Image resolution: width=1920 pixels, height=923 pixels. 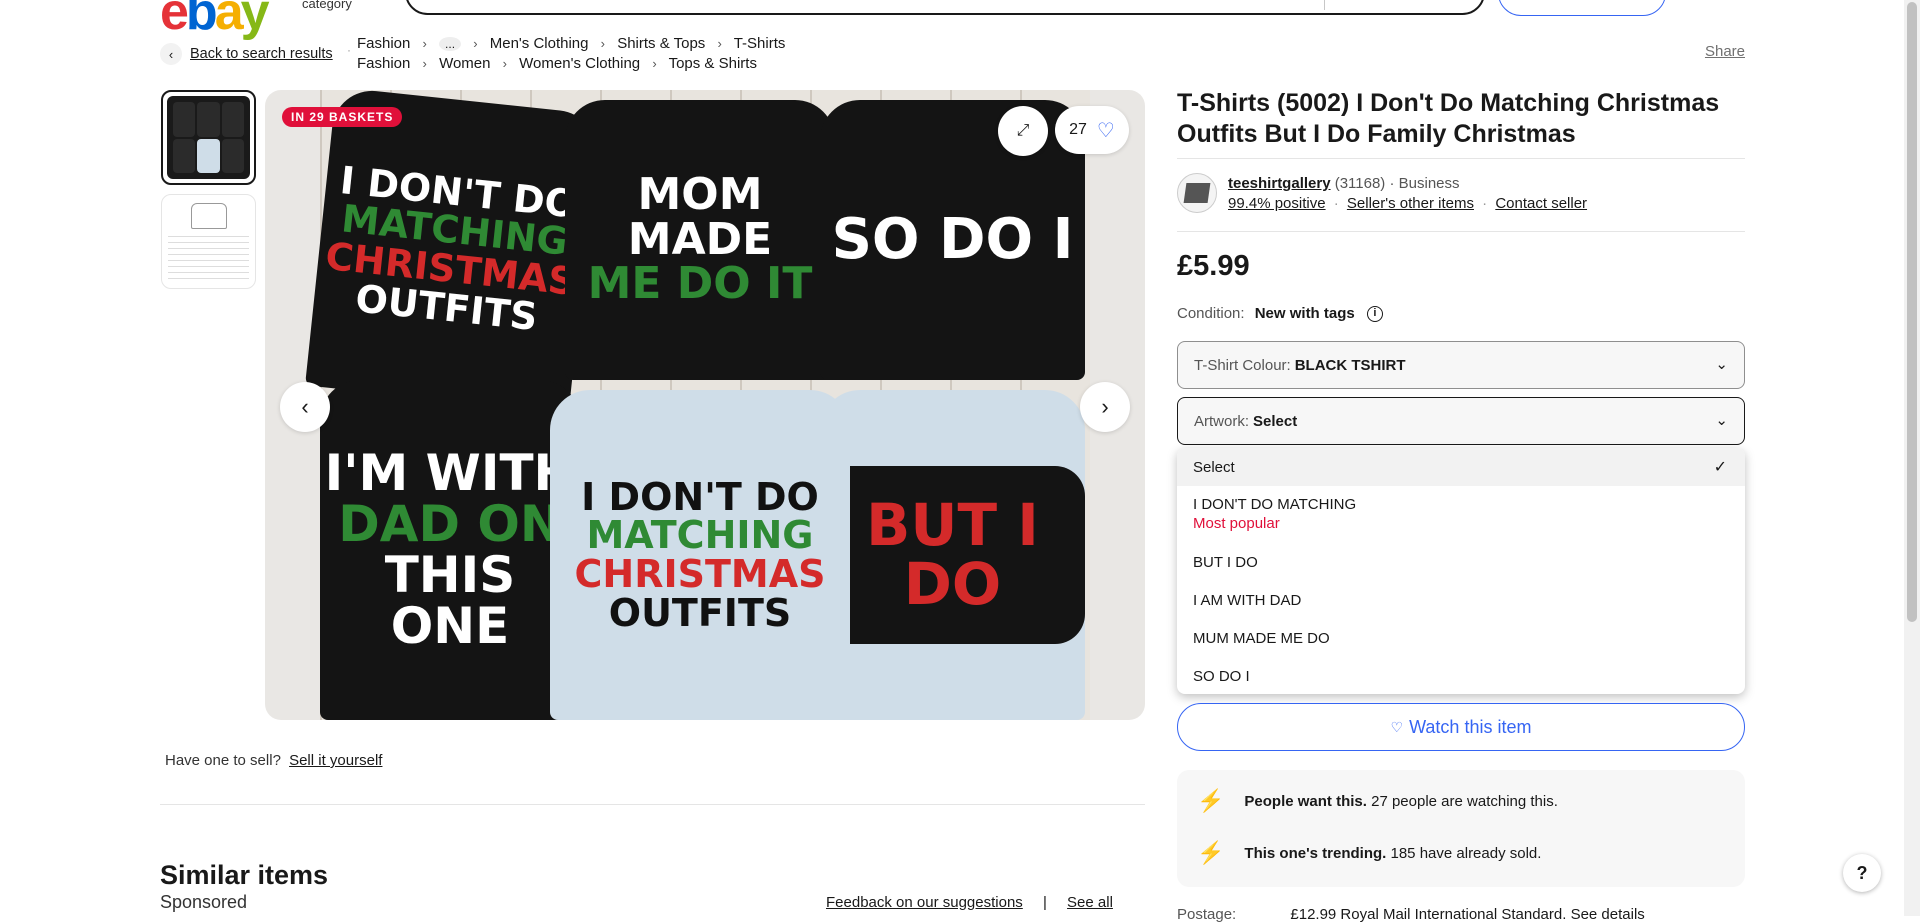 What do you see at coordinates (1466, 853) in the screenshot?
I see `signal-2-text: 185 have already sold.` at bounding box center [1466, 853].